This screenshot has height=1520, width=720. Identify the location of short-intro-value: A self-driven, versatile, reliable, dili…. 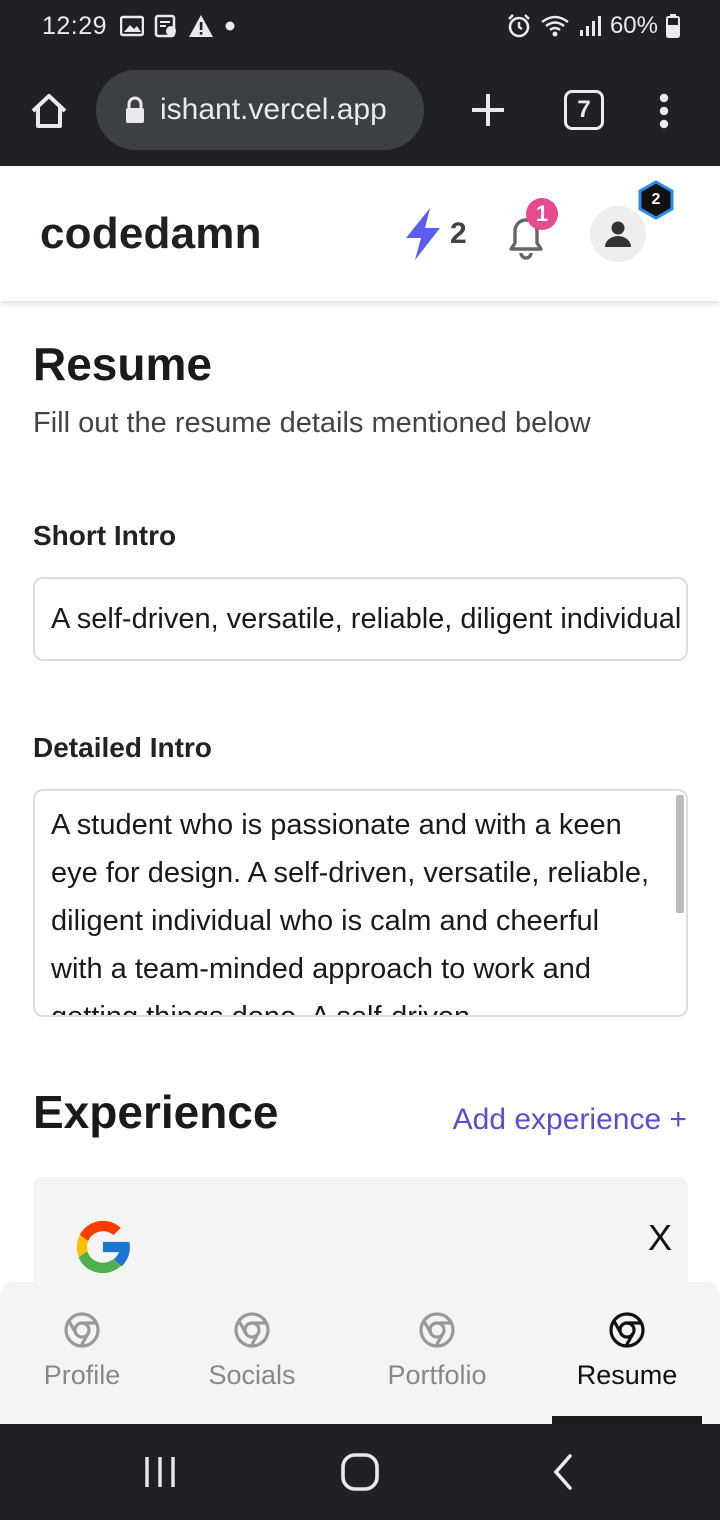
(368, 618).